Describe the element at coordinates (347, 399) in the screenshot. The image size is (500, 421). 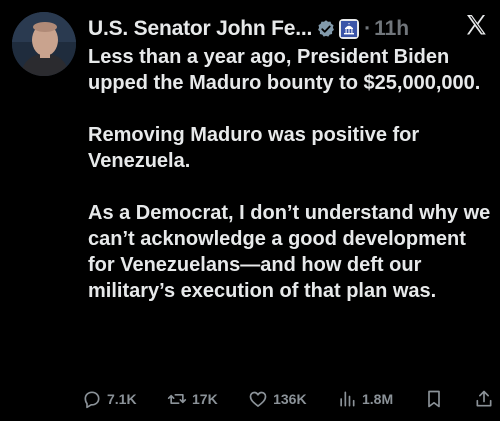
I see `views-icon` at that location.